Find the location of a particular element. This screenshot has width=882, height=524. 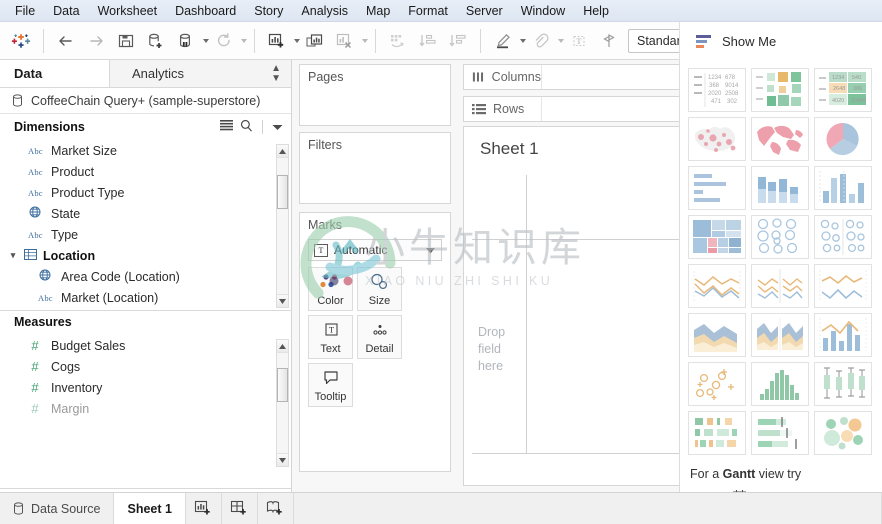

show-me-histogram is located at coordinates (780, 384).